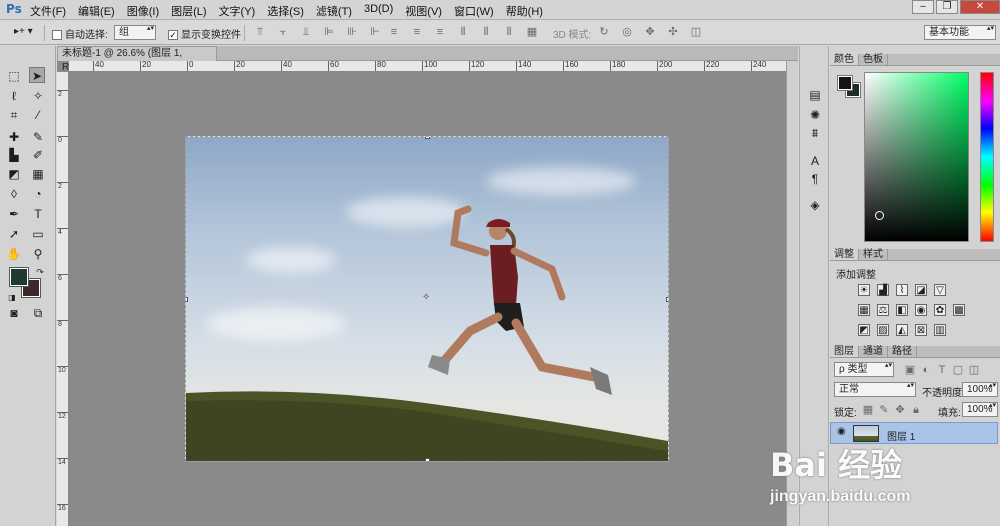  Describe the element at coordinates (40, 272) in the screenshot. I see `swap-colors-icon: ↷` at that location.